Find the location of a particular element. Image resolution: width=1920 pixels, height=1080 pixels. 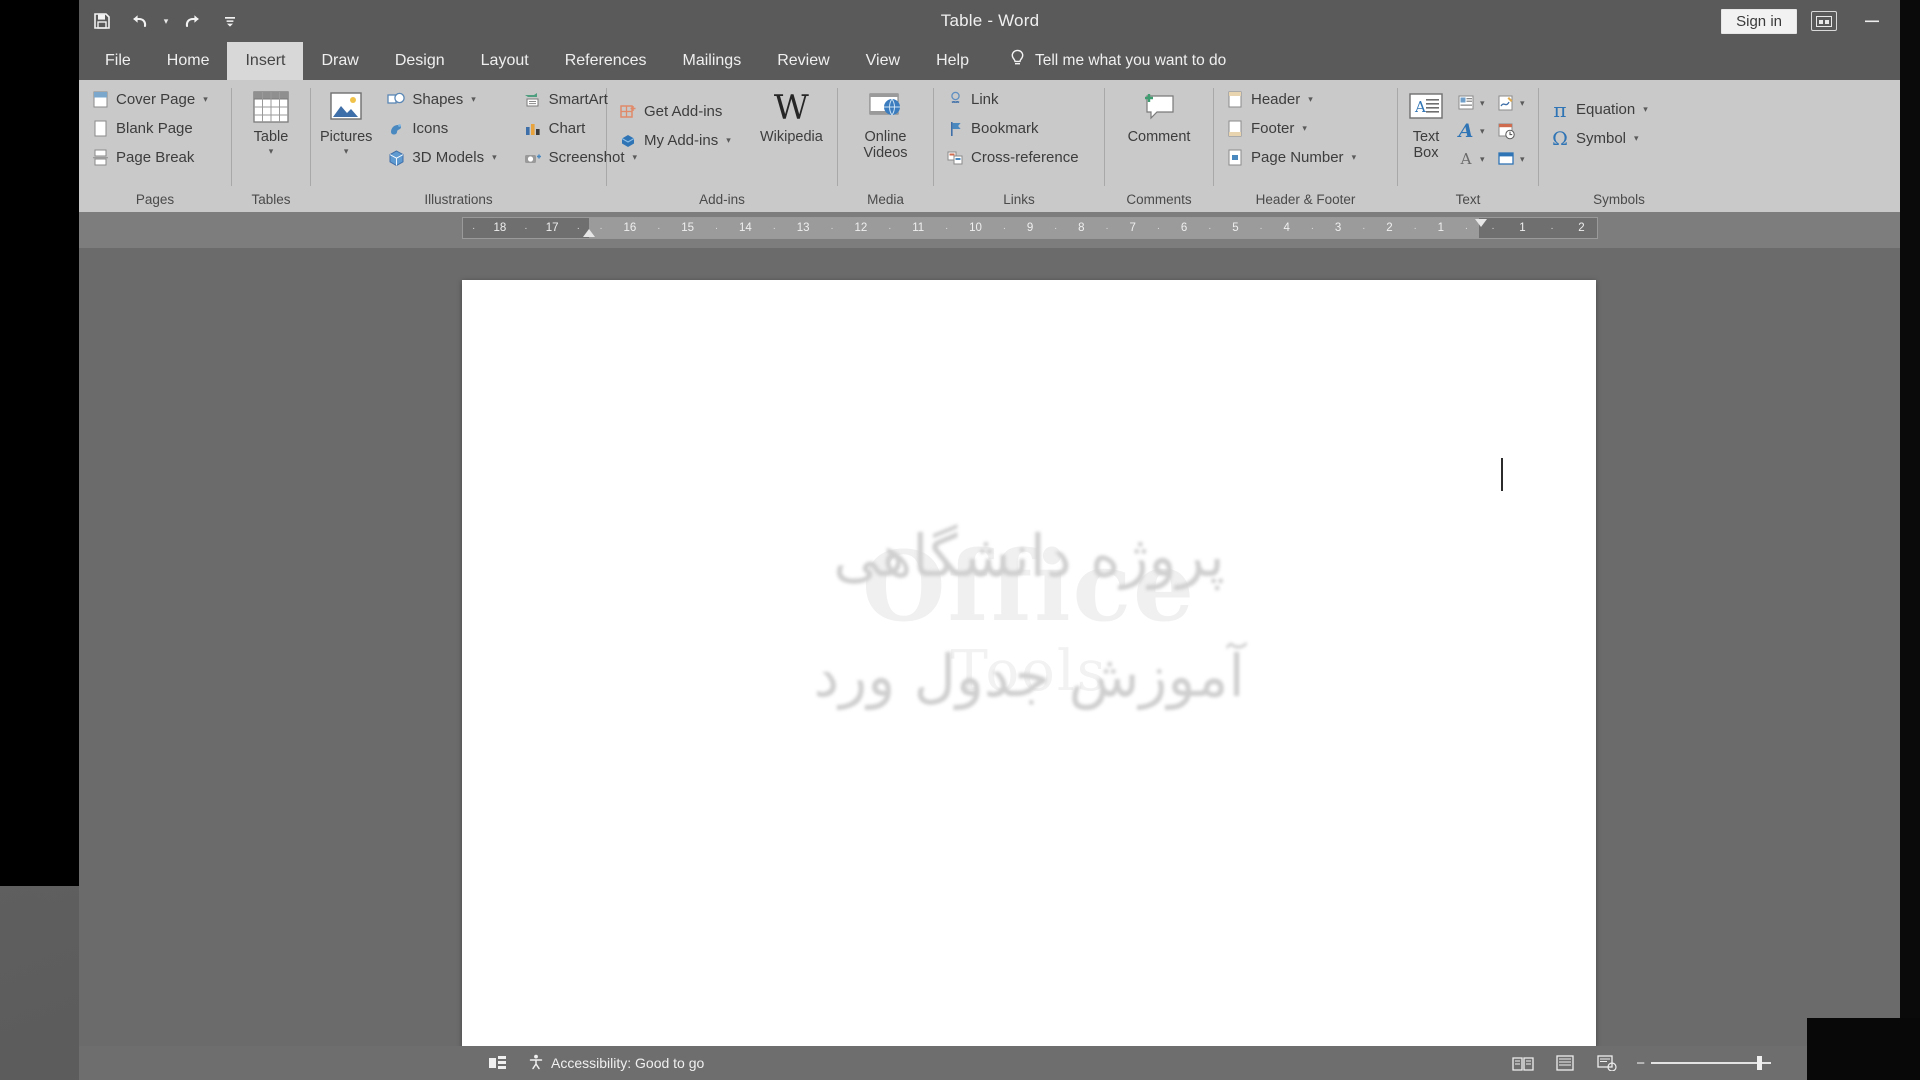

tab-review: Review is located at coordinates (803, 61).